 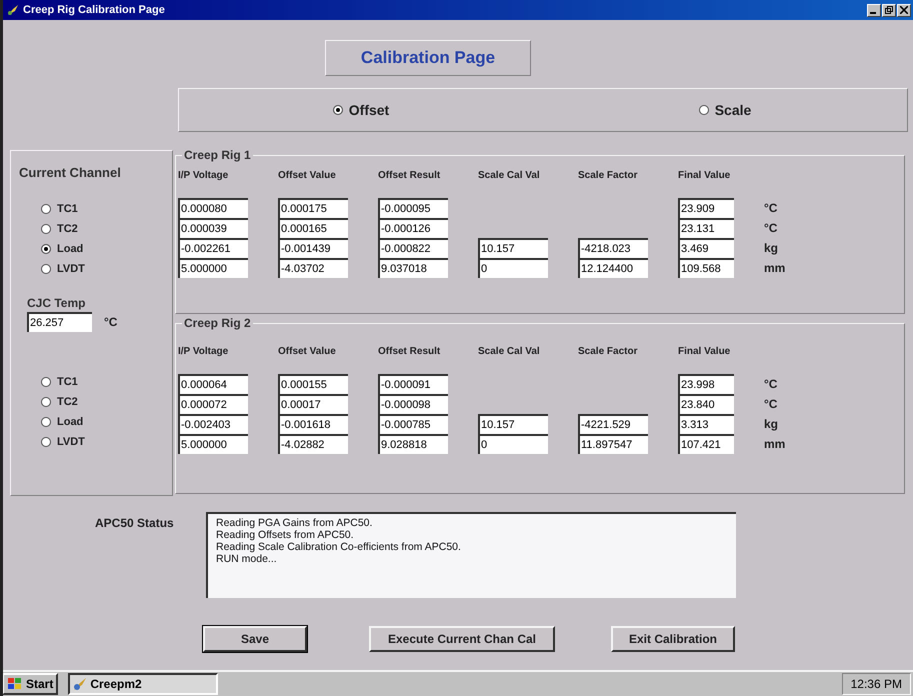 I want to click on close-button, so click(x=904, y=10).